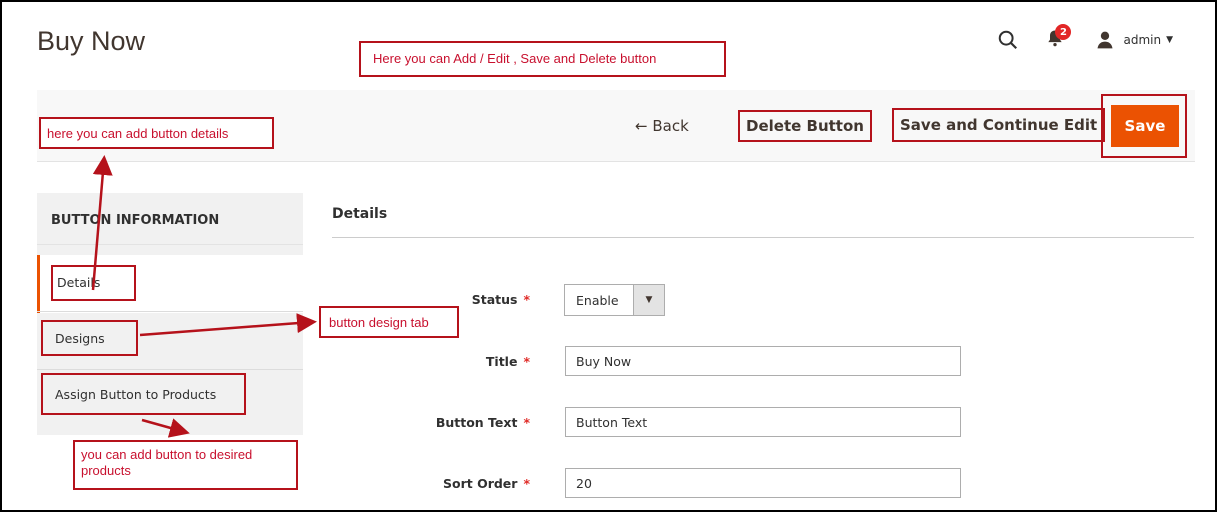 Image resolution: width=1217 pixels, height=512 pixels. I want to click on arrow-to-products-annotation, so click(165, 428).